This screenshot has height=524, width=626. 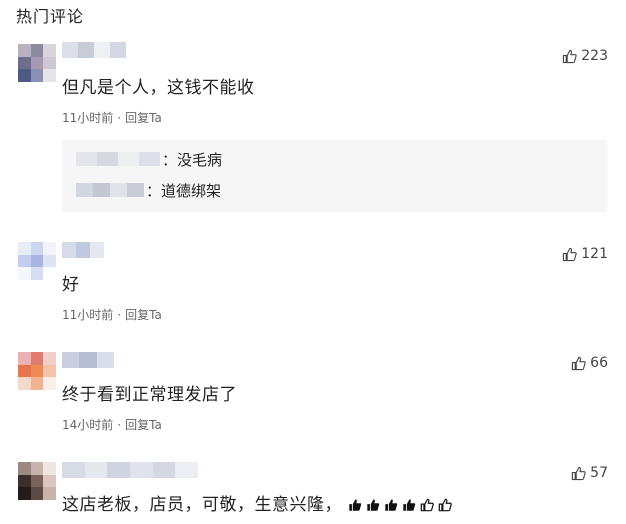 I want to click on like-count: 66, so click(x=599, y=363).